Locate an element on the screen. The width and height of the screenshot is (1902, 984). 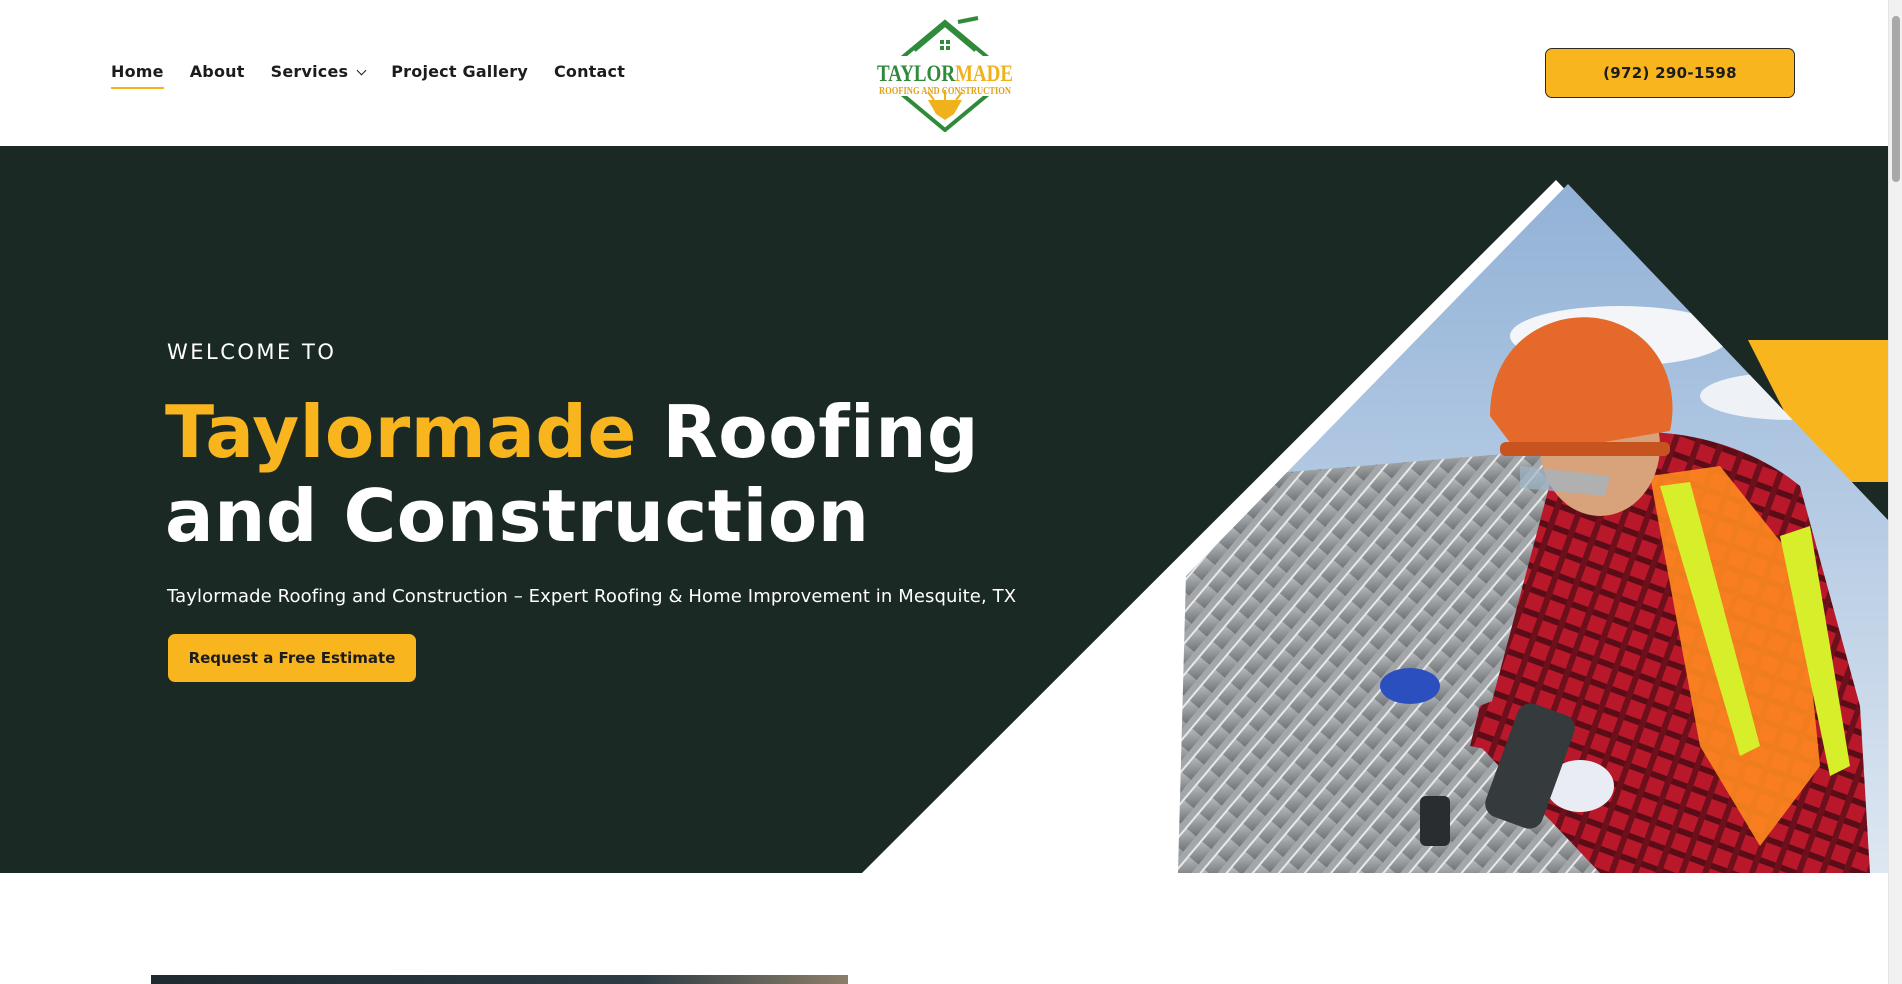
logo-name-part2: MADE is located at coordinates (984, 73).